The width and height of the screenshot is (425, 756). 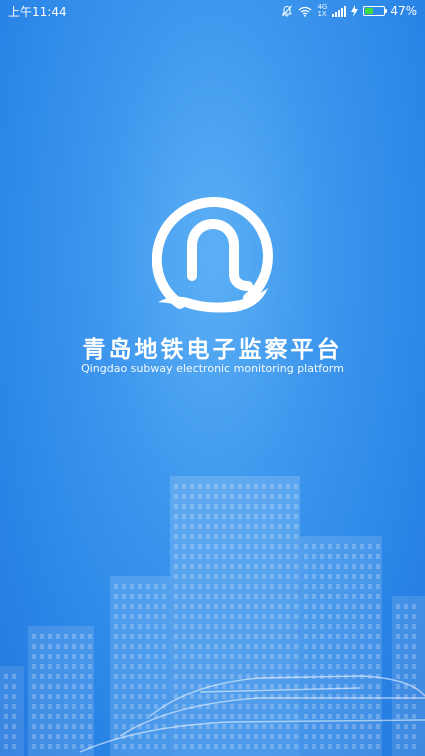 I want to click on wifi-icon, so click(x=305, y=11).